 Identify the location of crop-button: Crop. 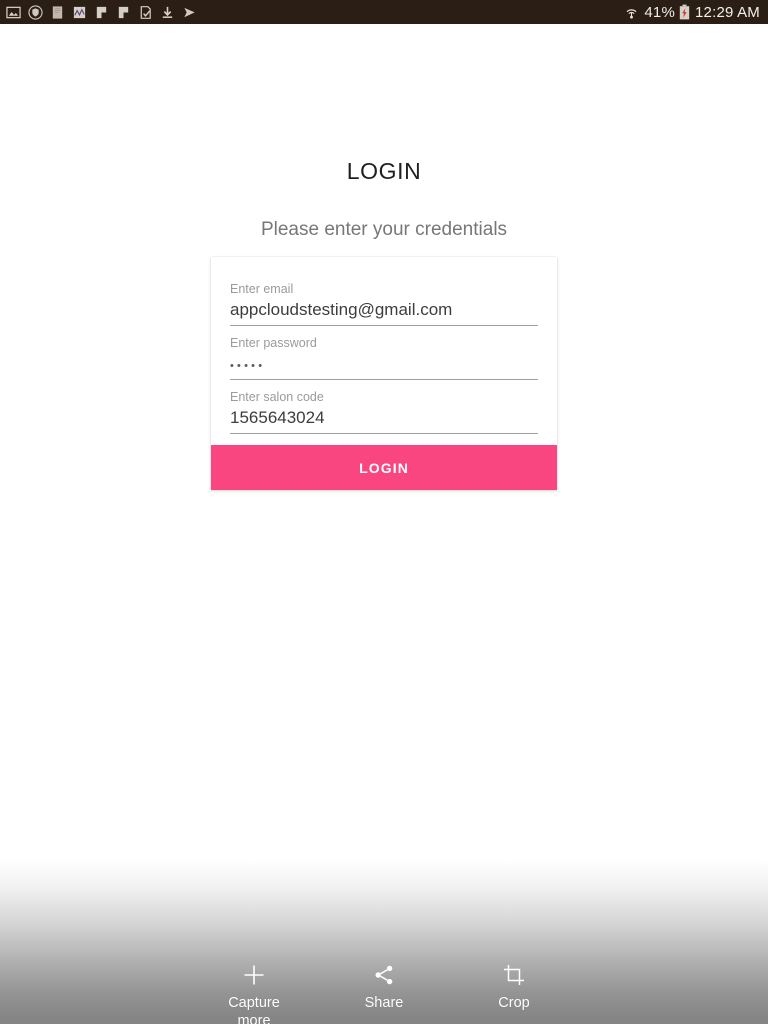
(514, 980).